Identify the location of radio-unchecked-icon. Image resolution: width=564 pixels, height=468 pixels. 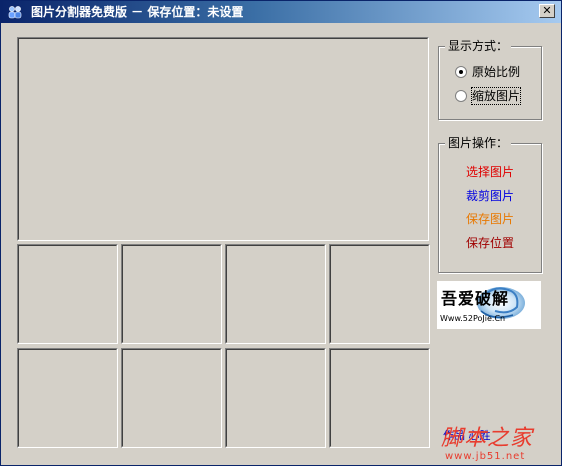
(461, 96).